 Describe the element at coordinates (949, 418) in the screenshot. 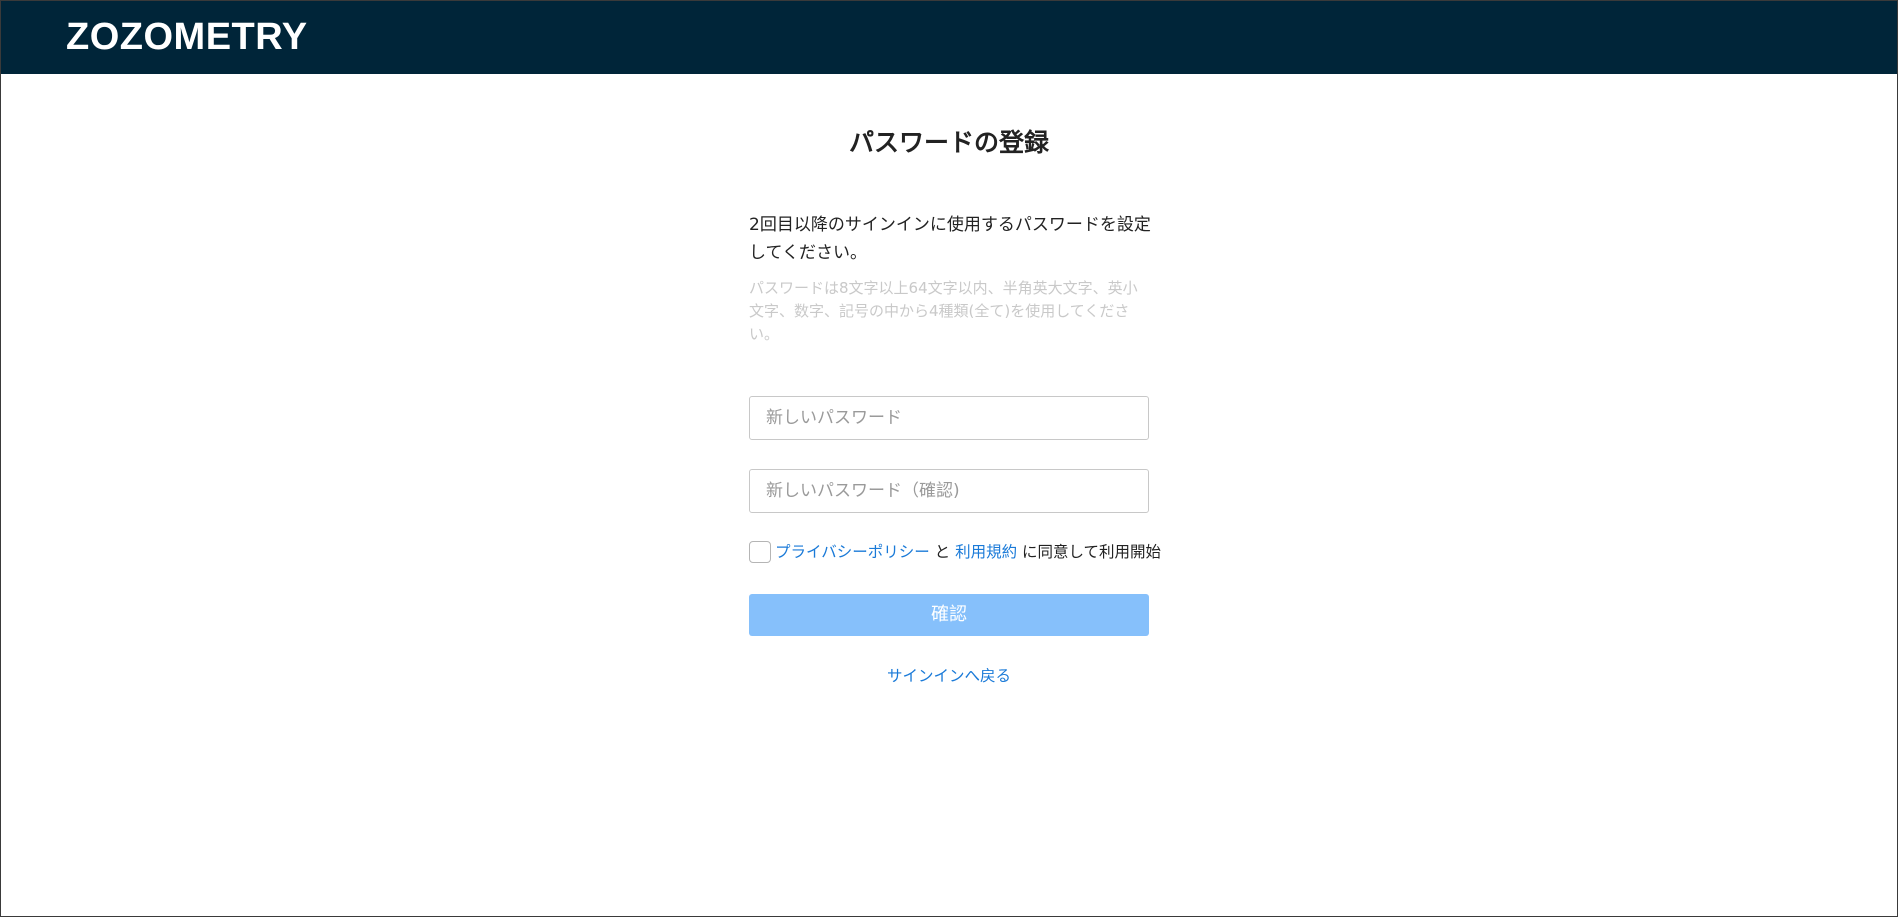

I see `new-password-input` at that location.